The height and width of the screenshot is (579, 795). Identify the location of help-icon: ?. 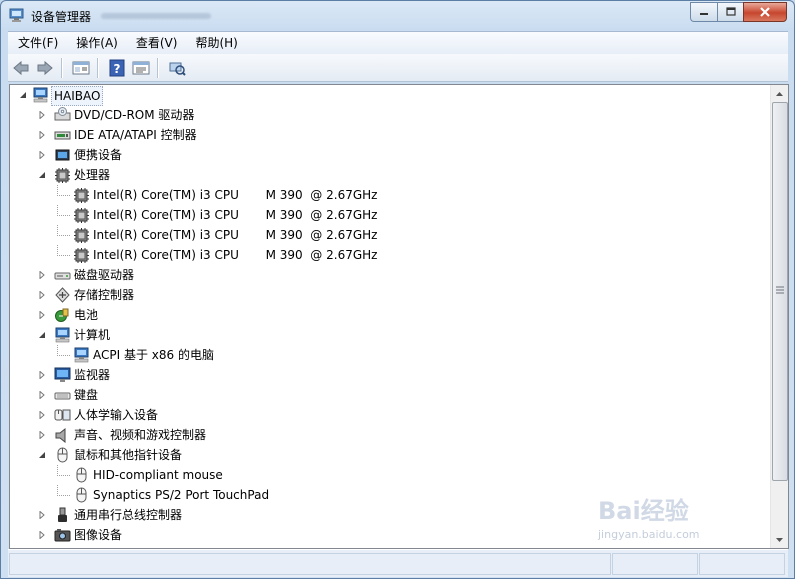
(117, 67).